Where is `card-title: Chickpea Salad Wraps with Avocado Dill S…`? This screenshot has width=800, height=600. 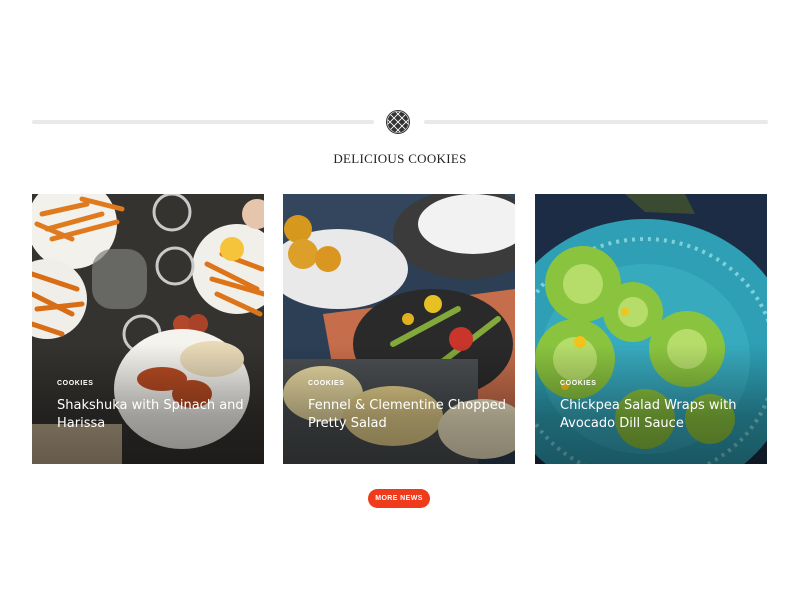
card-title: Chickpea Salad Wraps with Avocado Dill S… is located at coordinates (660, 415).